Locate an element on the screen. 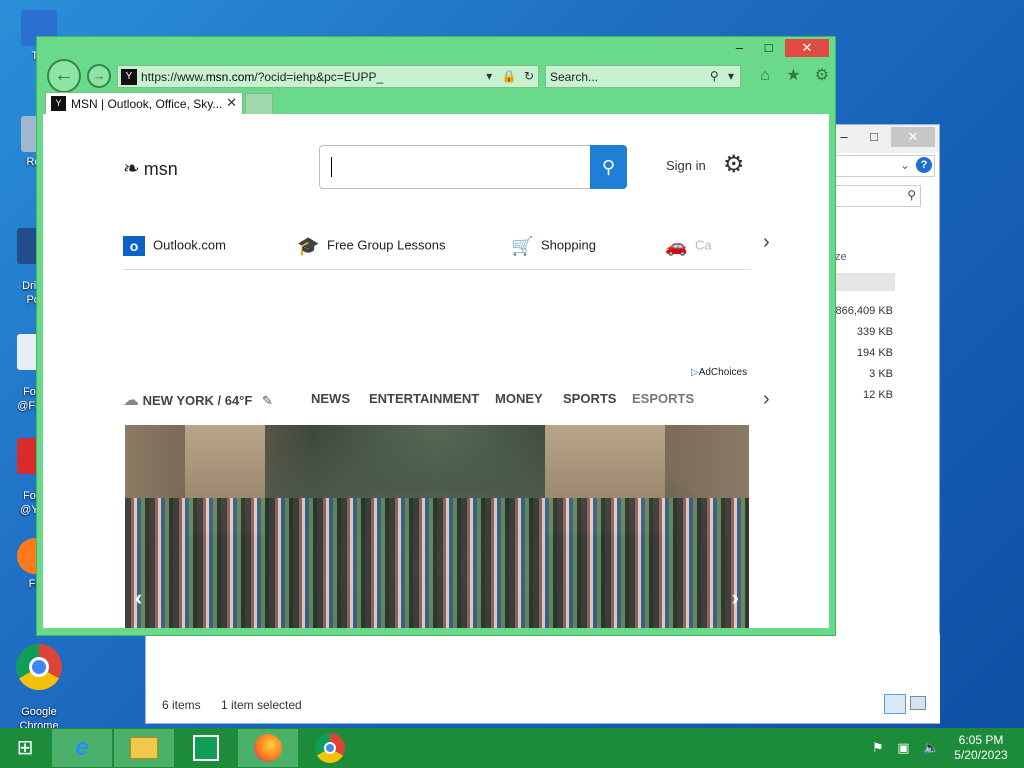 The width and height of the screenshot is (1024, 768). msn-favicon-icon: Y is located at coordinates (129, 77).